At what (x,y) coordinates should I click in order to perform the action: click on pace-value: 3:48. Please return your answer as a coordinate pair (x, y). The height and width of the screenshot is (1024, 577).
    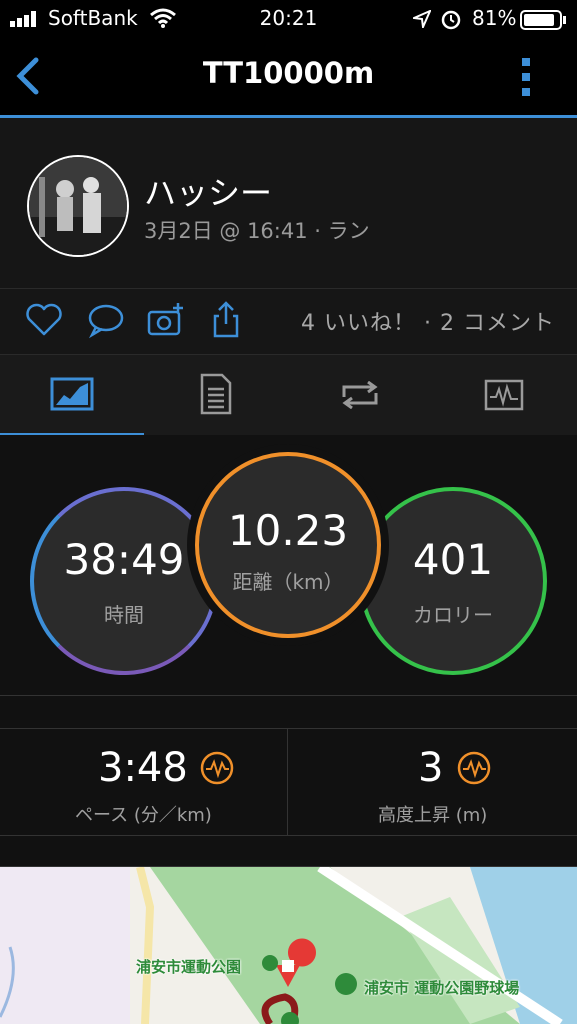
    Looking at the image, I should click on (143, 768).